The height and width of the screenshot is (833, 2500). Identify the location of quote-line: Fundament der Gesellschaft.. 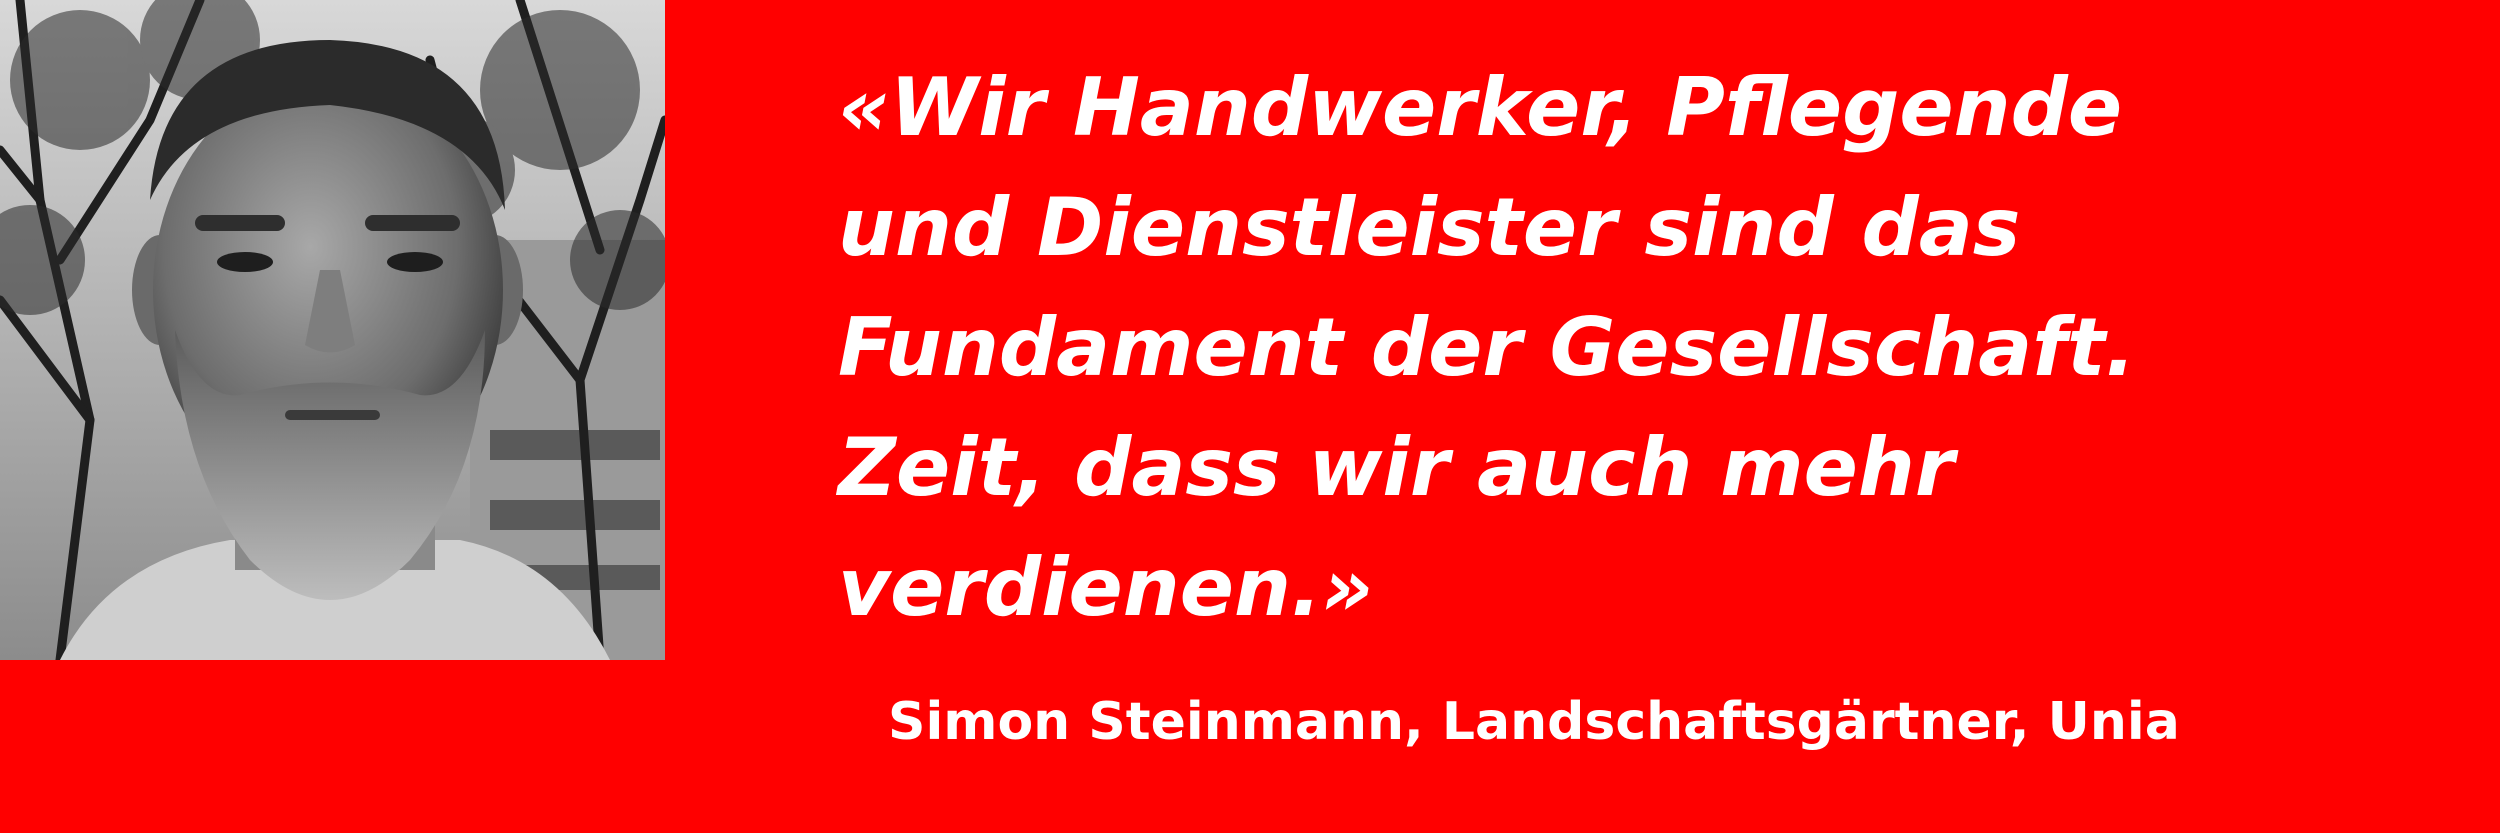
(1487, 347).